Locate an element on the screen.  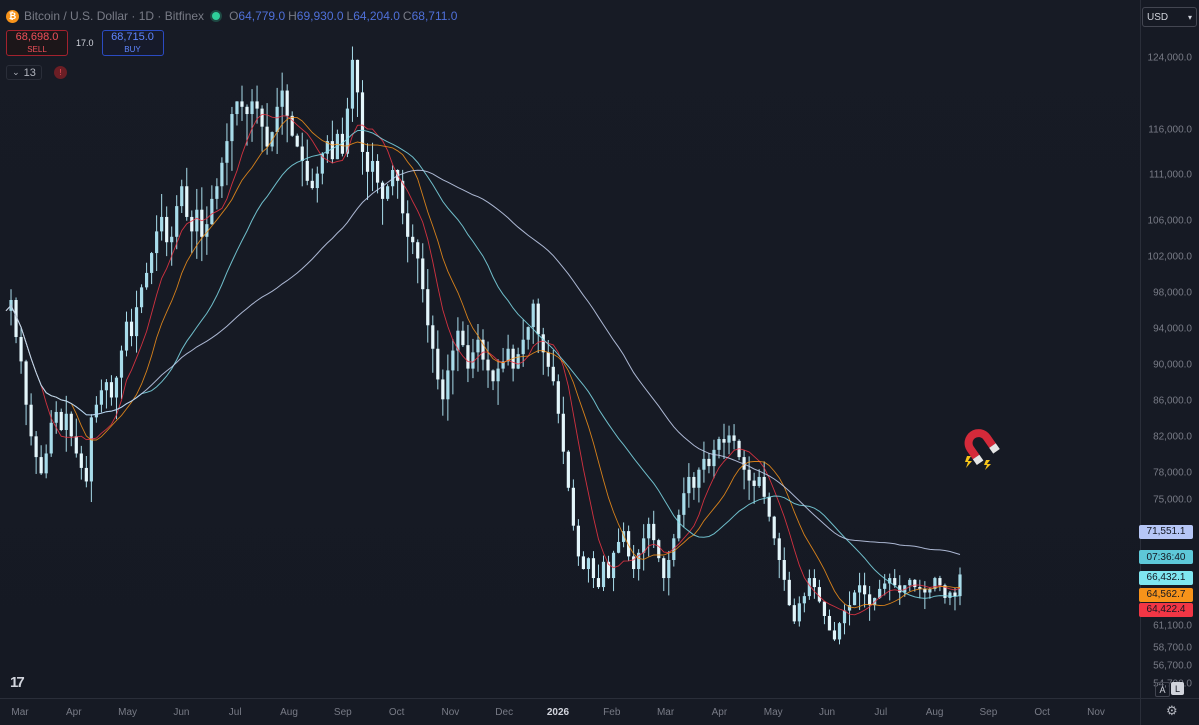
indicators-toggle: ⌄ 13 is located at coordinates (24, 72).